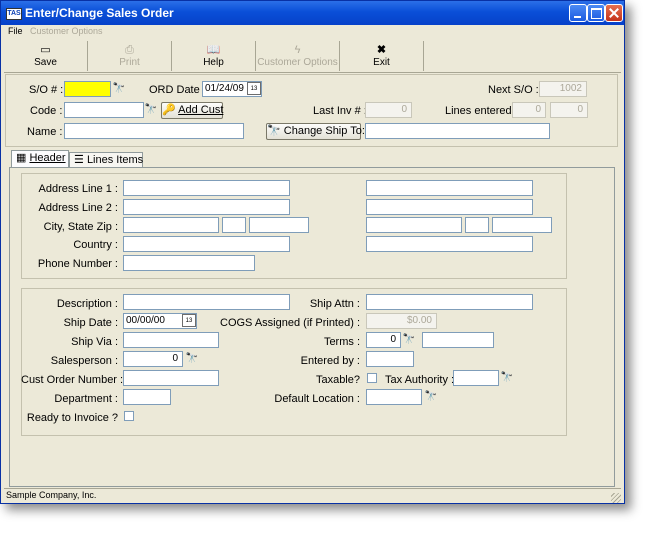 Image resolution: width=659 pixels, height=539 pixels. What do you see at coordinates (192, 110) in the screenshot?
I see `add-cust-button: 🔑 Add Cust` at bounding box center [192, 110].